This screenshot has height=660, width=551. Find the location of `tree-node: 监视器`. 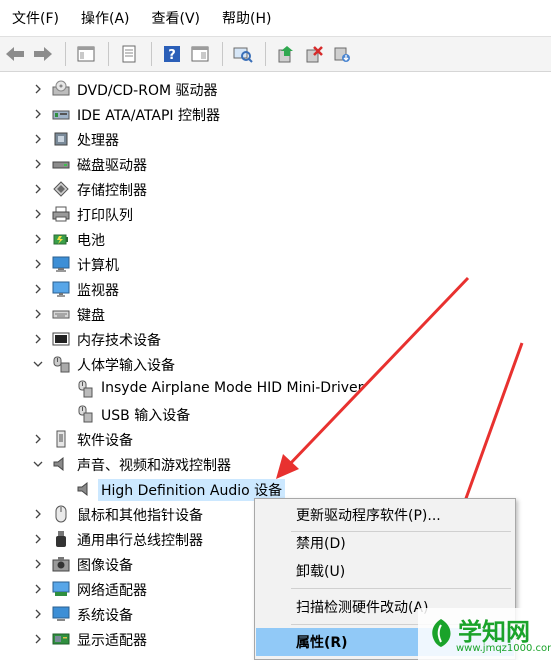

tree-node: 监视器 is located at coordinates (275, 289).